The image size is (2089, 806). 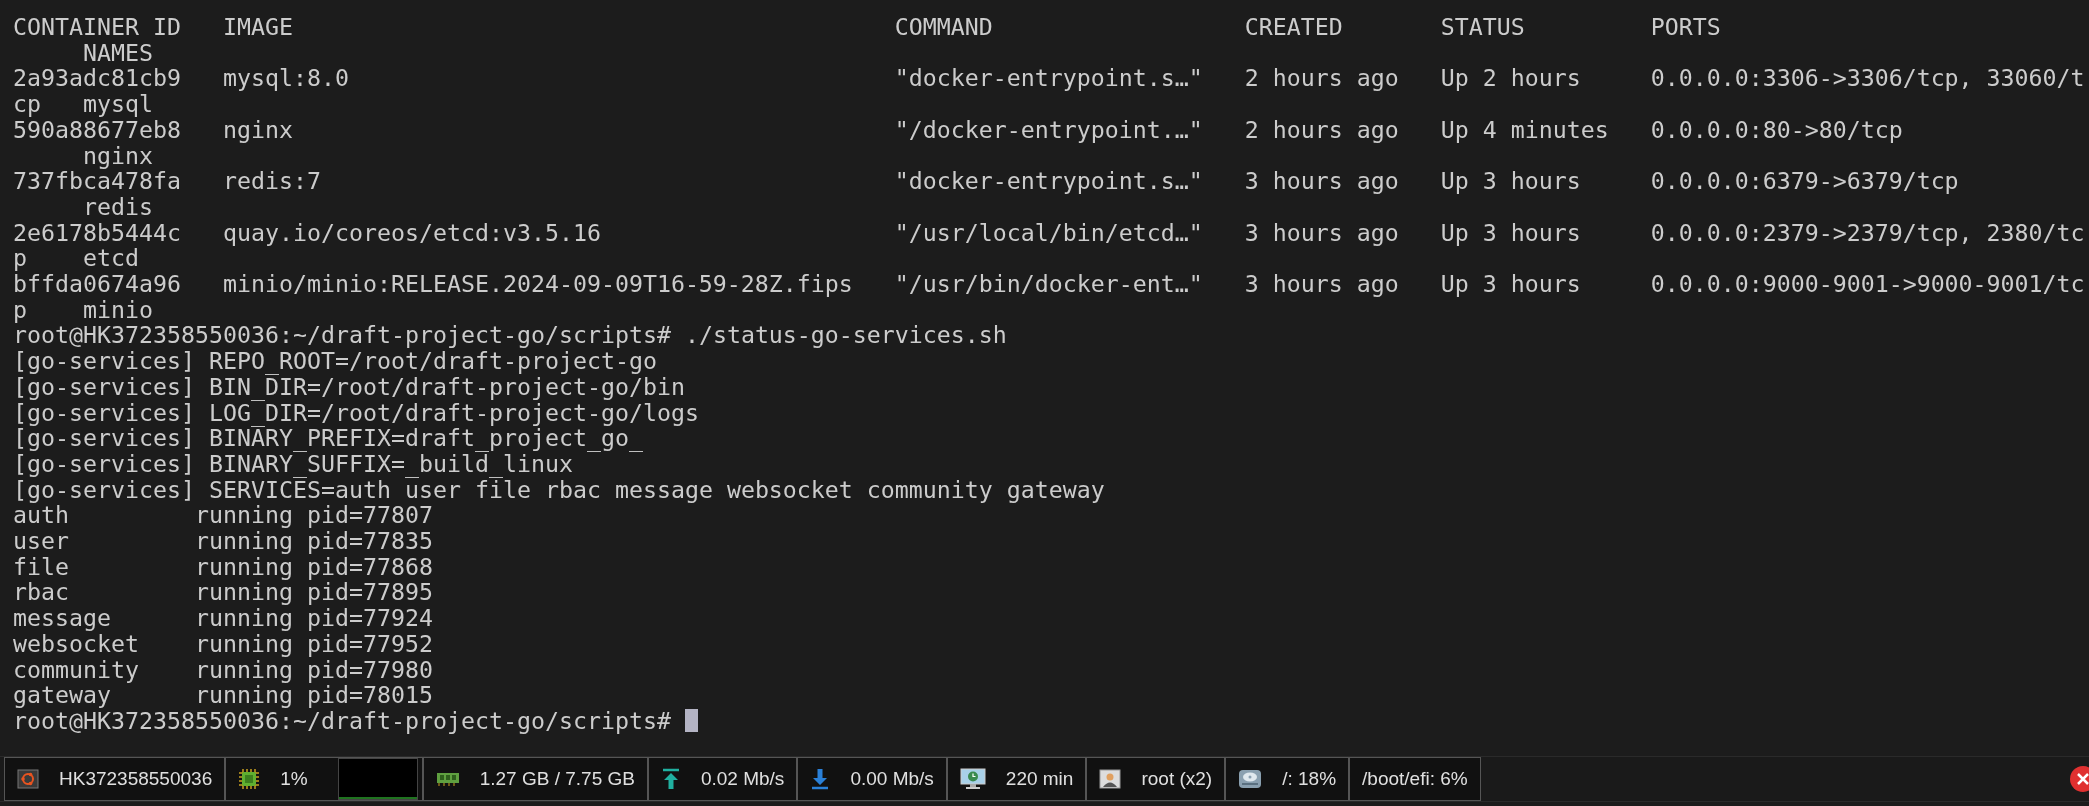 What do you see at coordinates (271, 181) in the screenshot?
I see `terminal-text: redis:7` at bounding box center [271, 181].